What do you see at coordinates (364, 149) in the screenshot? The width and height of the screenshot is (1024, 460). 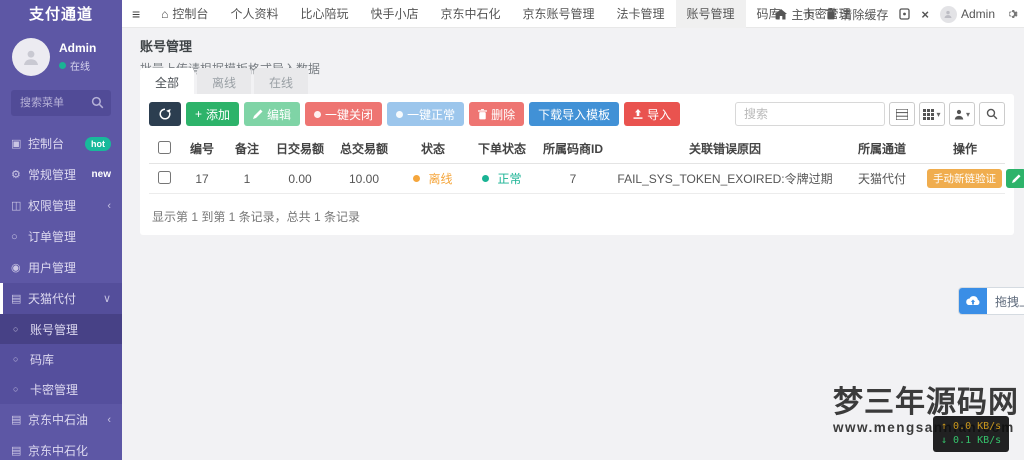 I see `column-header-3: 总交易额` at bounding box center [364, 149].